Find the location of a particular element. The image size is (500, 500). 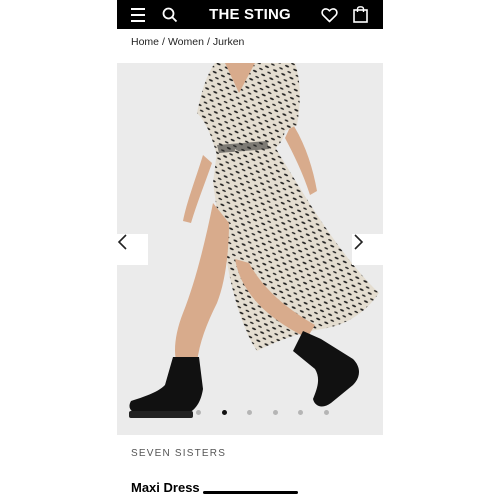

search-icon is located at coordinates (170, 14).